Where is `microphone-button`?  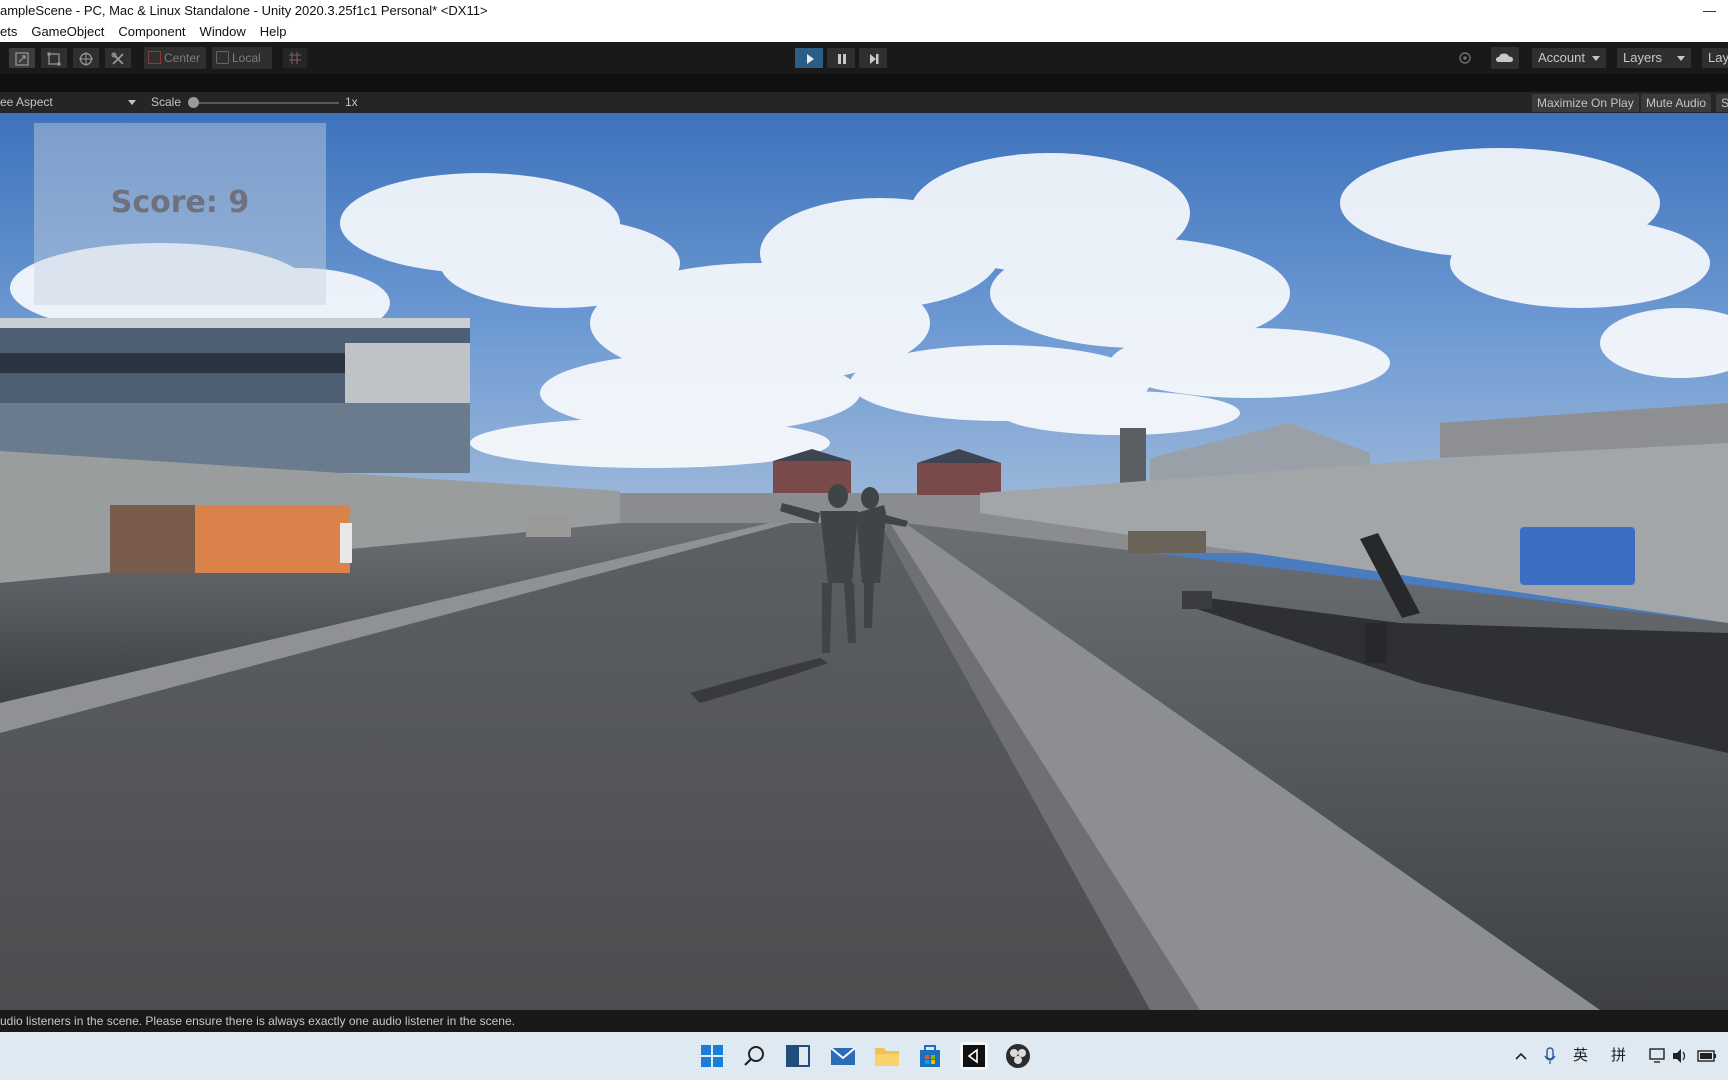 microphone-button is located at coordinates (1551, 1056).